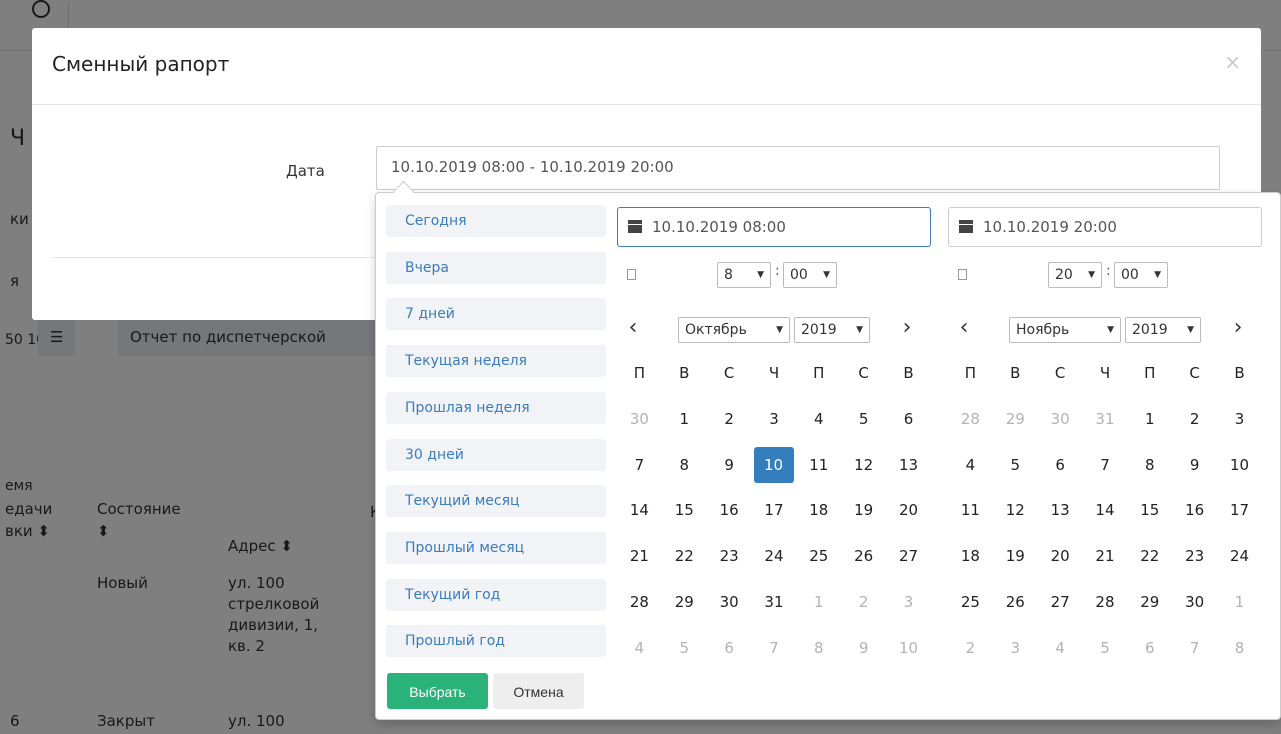 This screenshot has height=734, width=1281. I want to click on range-item: Вчера, so click(496, 267).